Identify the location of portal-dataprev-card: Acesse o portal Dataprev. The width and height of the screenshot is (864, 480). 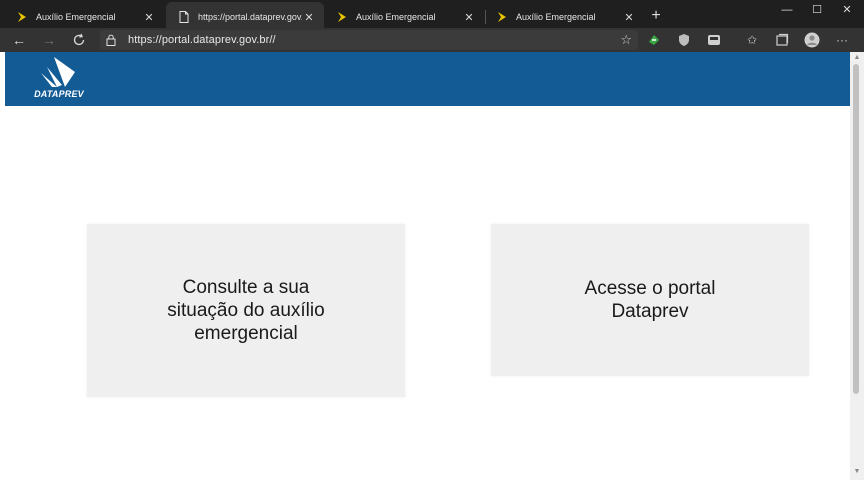
(650, 300).